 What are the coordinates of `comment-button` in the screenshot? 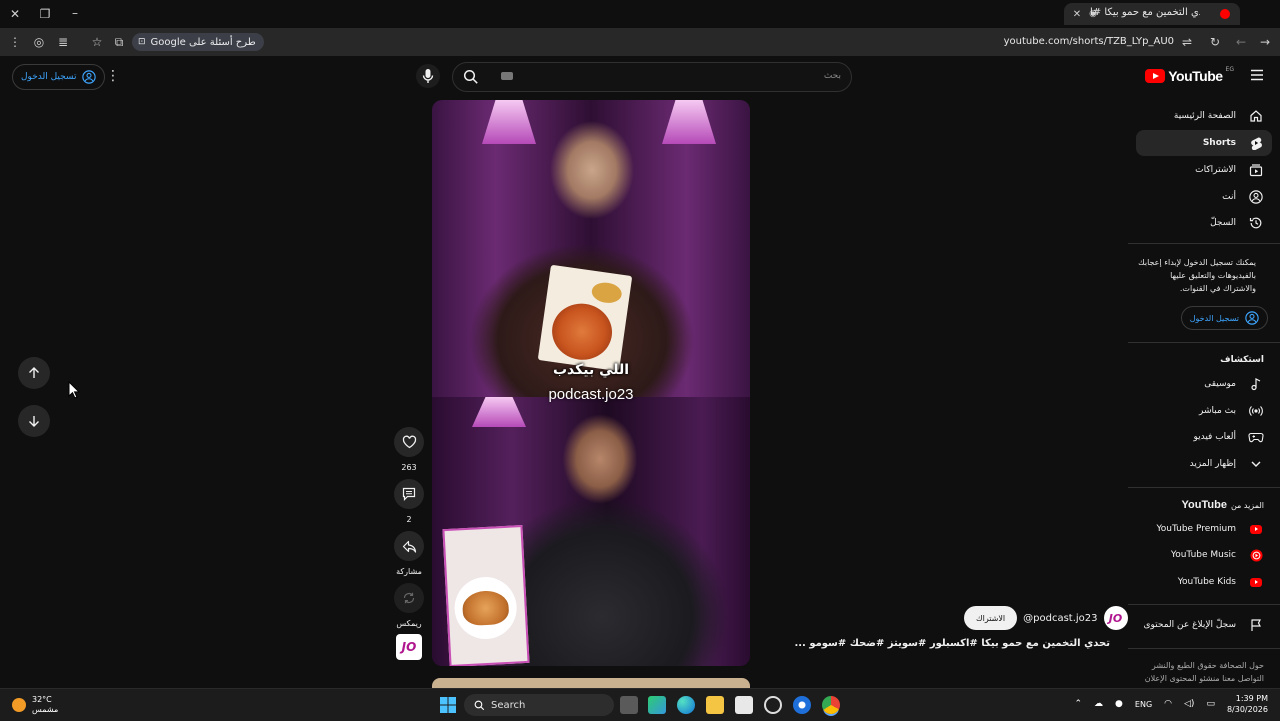 It's located at (409, 494).